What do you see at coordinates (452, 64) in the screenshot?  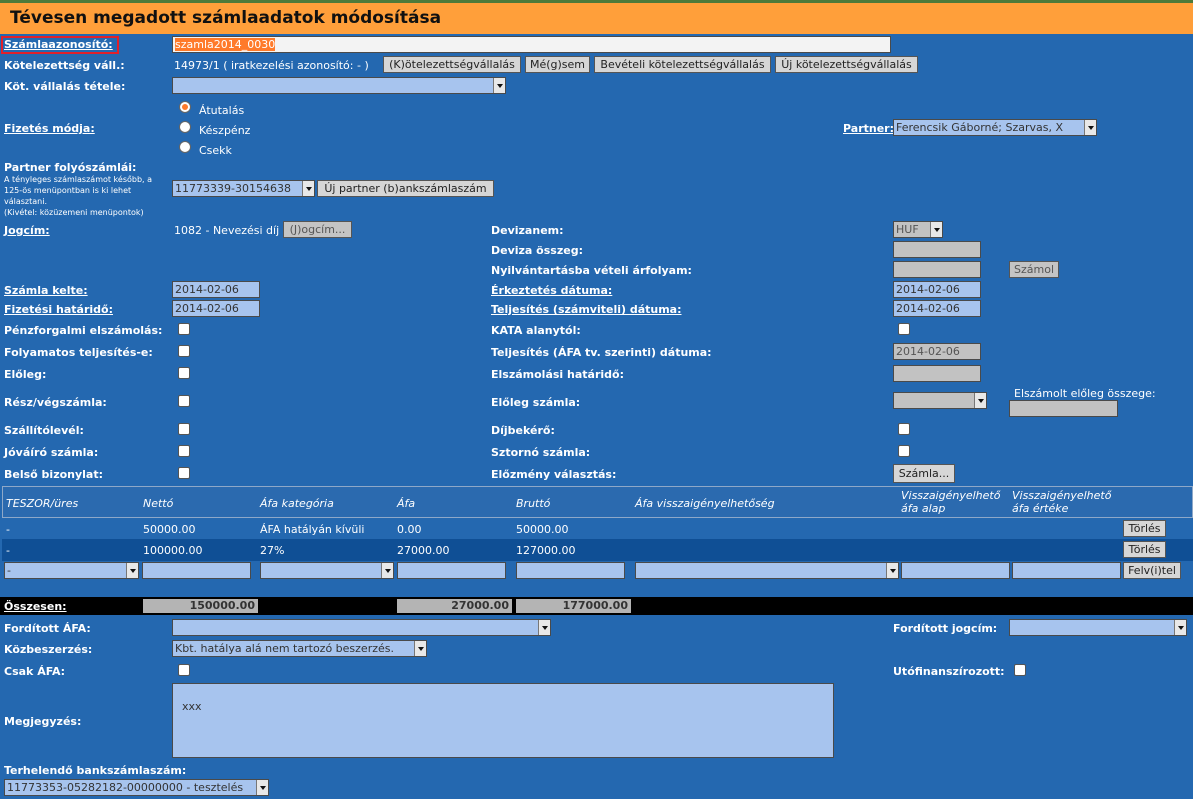 I see `kotelezettsegvallalas-button: (K)ötelezettségvállalás` at bounding box center [452, 64].